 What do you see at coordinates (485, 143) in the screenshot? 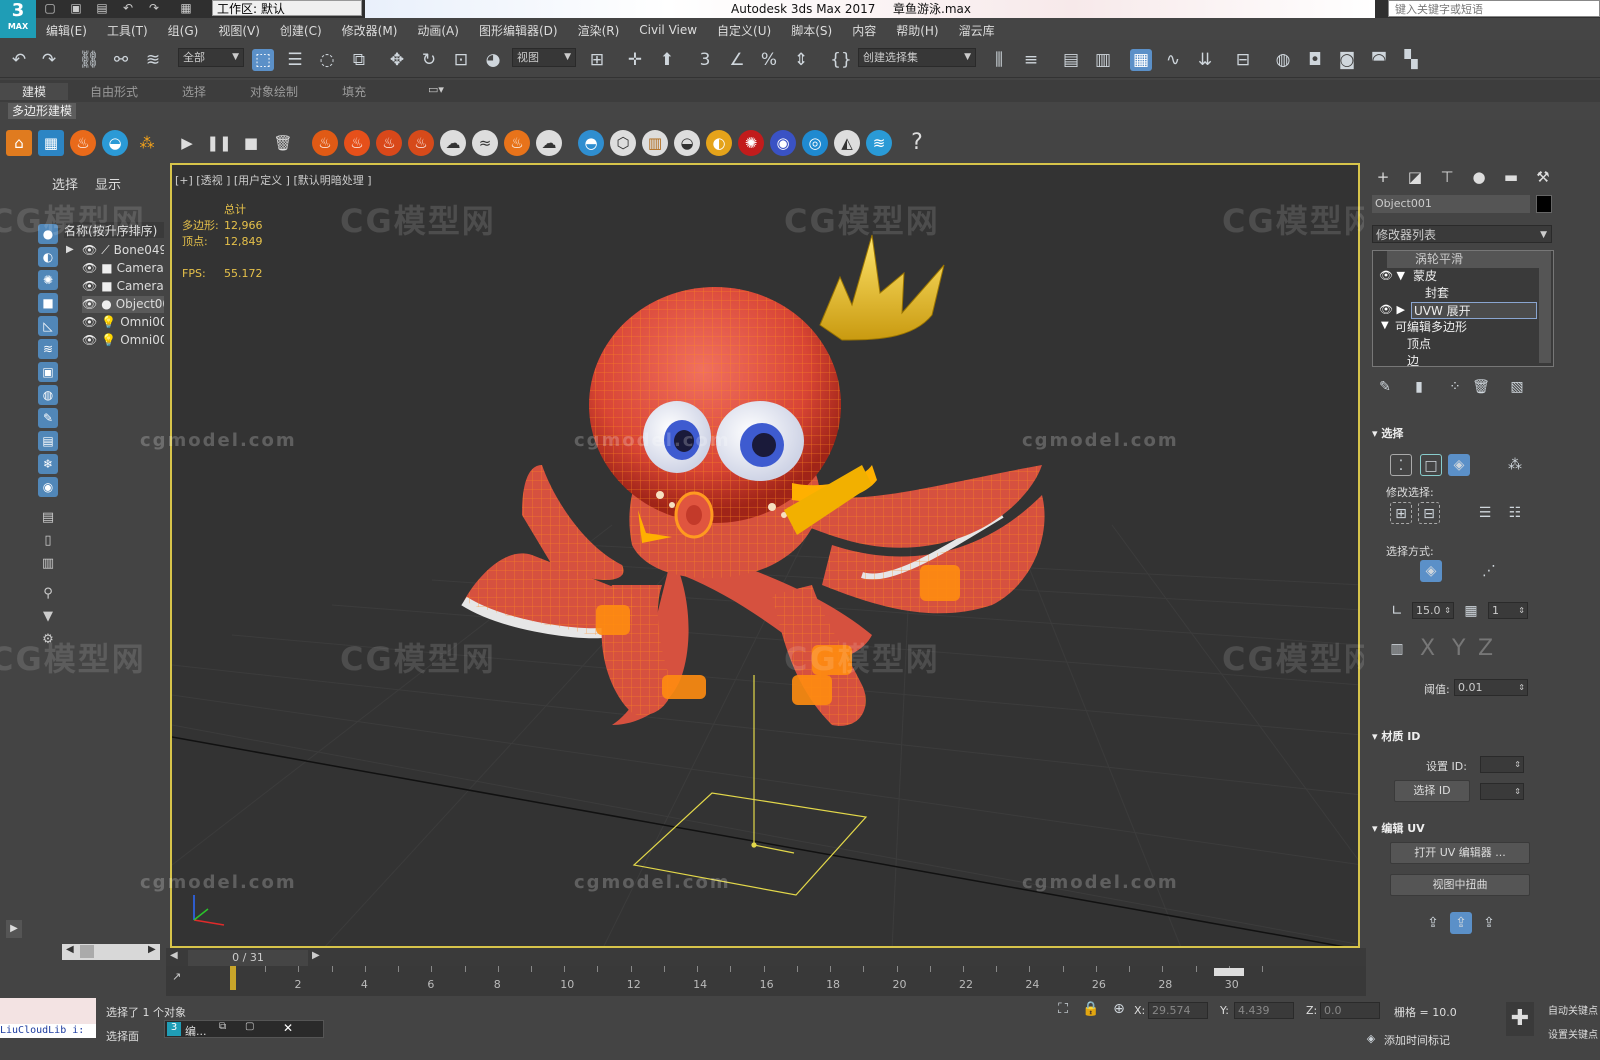
I see `smoke-2-icon: ≈` at bounding box center [485, 143].